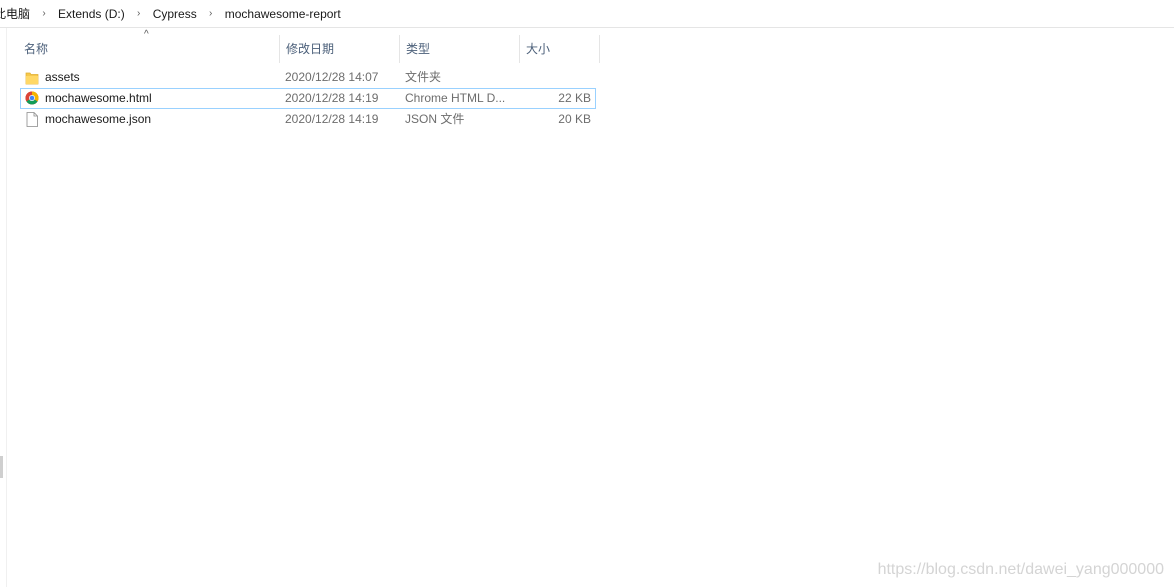  Describe the element at coordinates (1, 467) in the screenshot. I see `pane-splitter-handle` at that location.